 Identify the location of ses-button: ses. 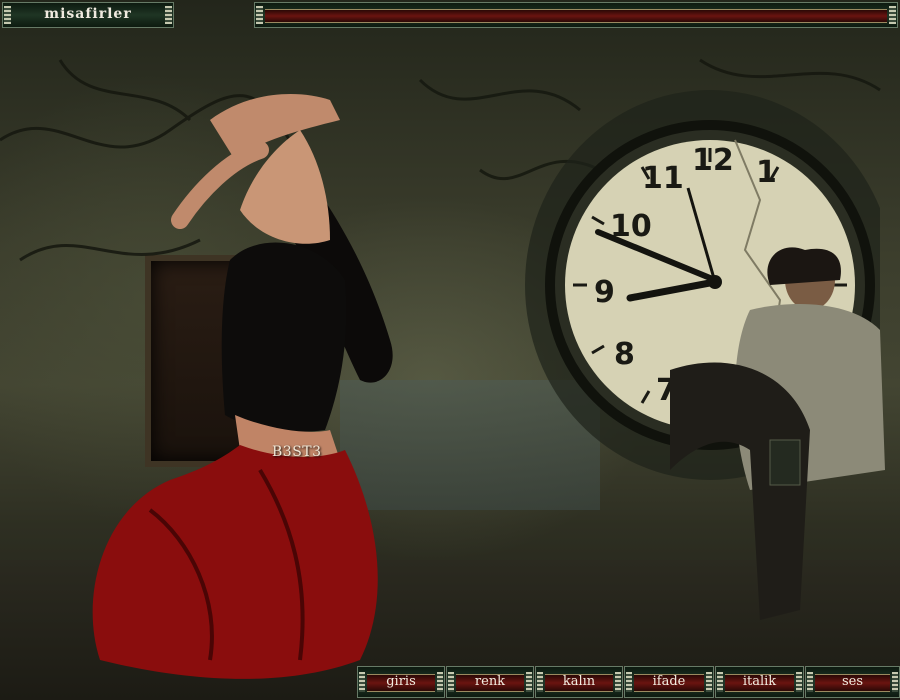
(852, 682).